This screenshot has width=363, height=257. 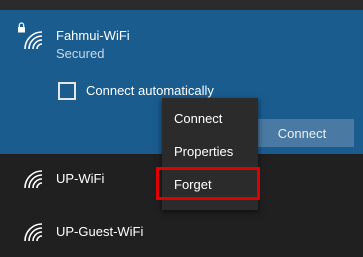 I want to click on forget-highlight-box, so click(x=208, y=183).